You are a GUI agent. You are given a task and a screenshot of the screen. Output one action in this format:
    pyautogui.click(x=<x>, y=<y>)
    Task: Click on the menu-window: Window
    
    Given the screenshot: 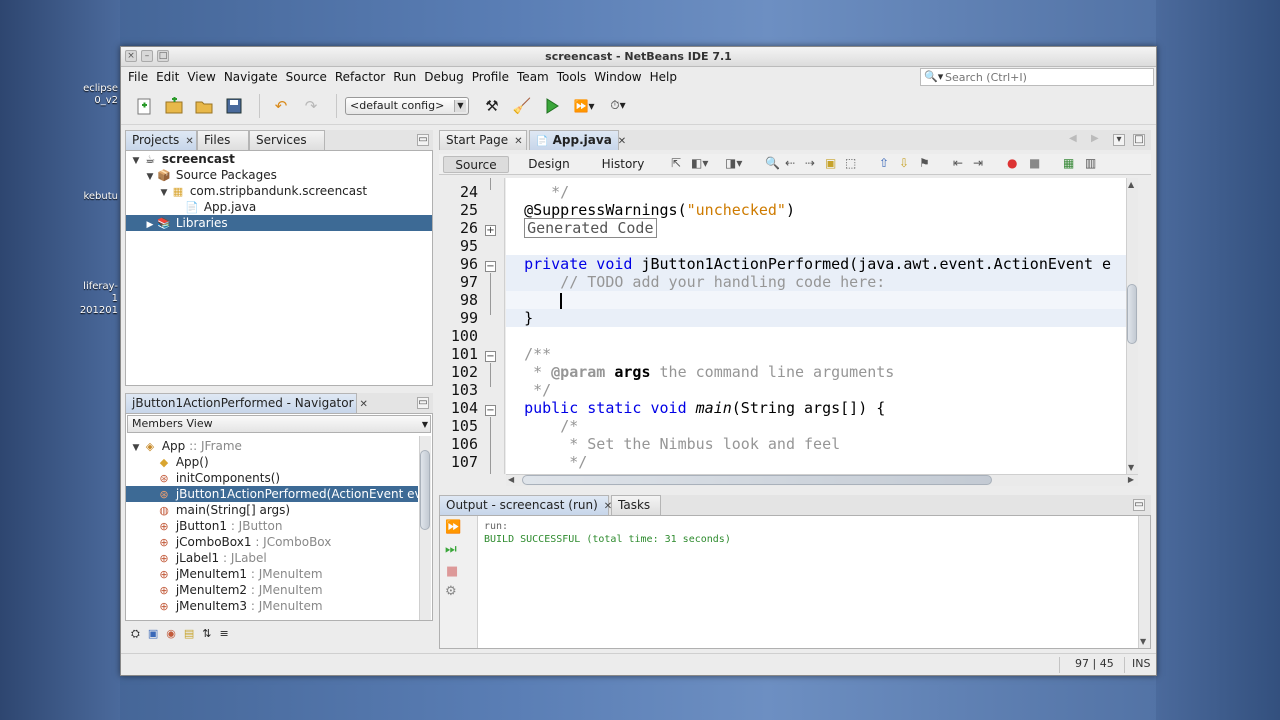 What is the action you would take?
    pyautogui.click(x=617, y=77)
    